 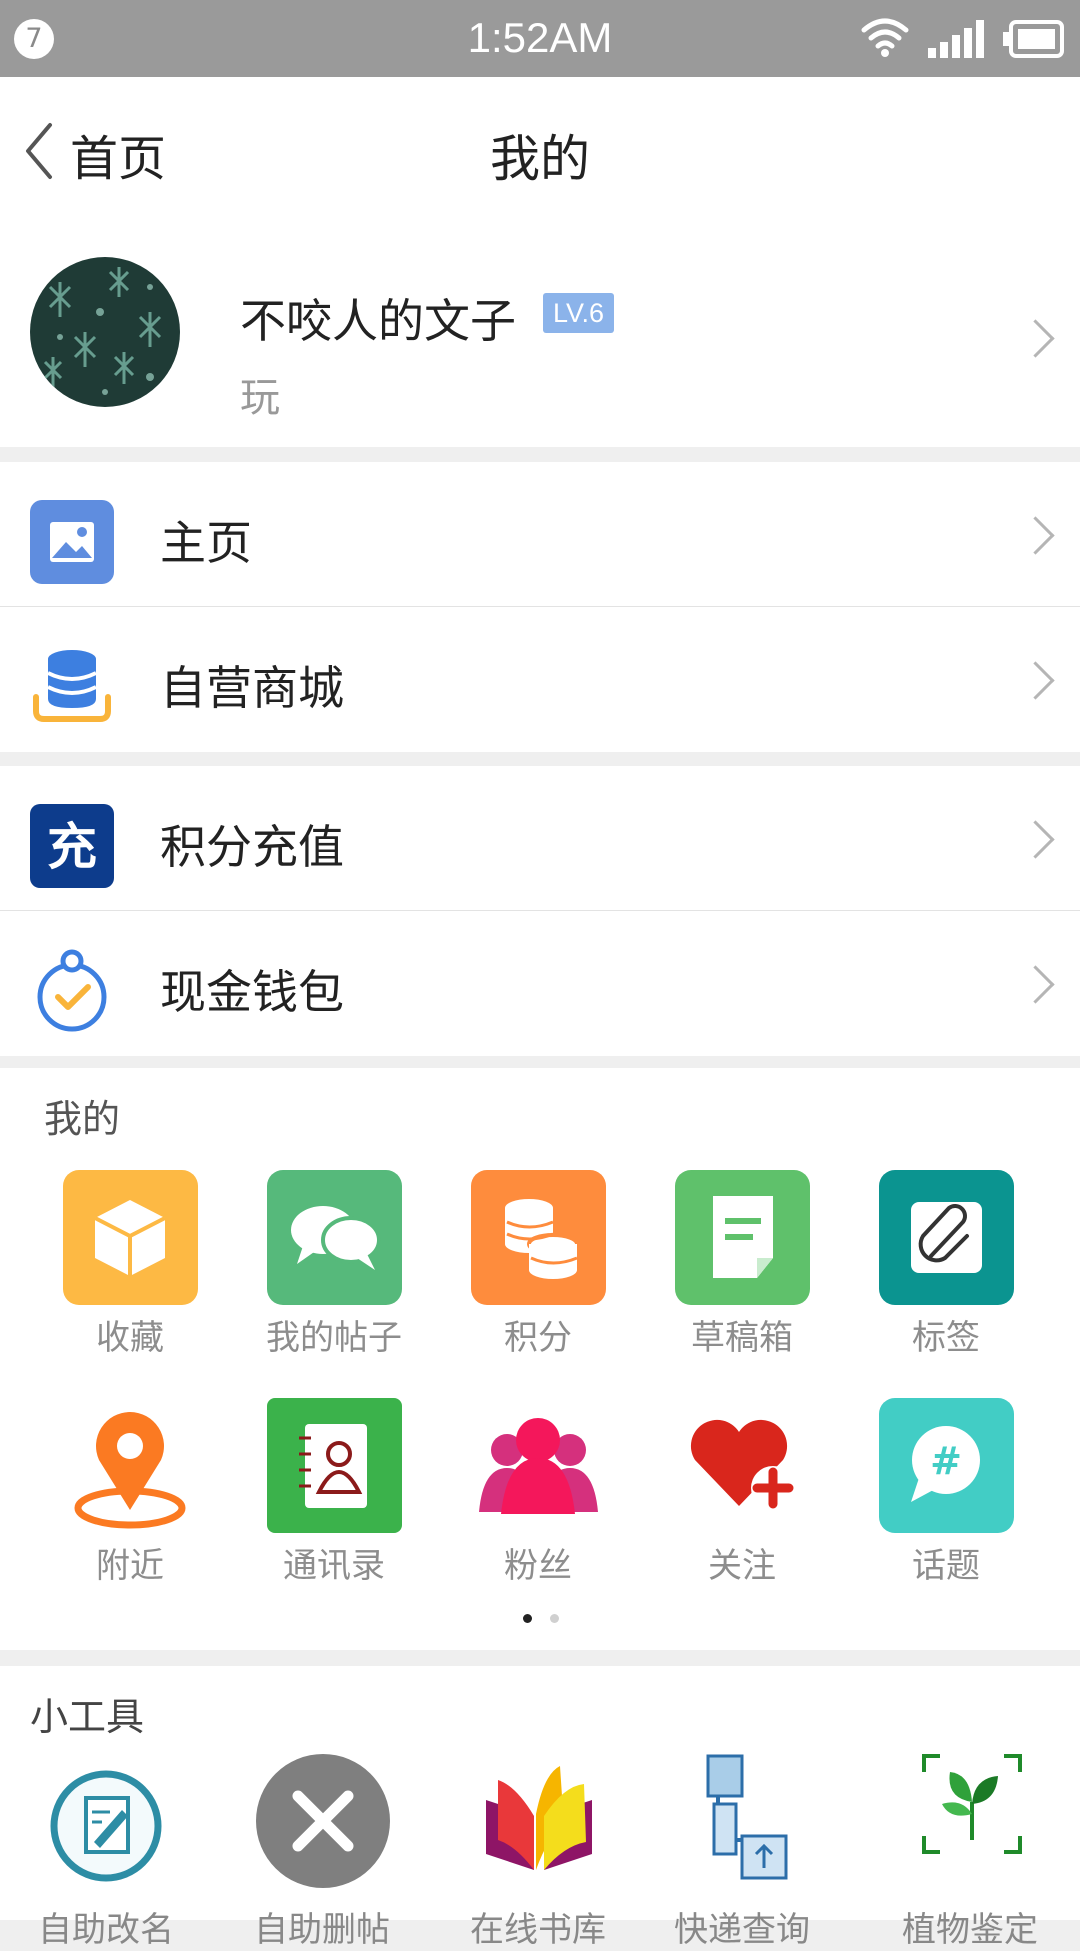 I want to click on grid-label: 草稿箱, so click(x=742, y=1338).